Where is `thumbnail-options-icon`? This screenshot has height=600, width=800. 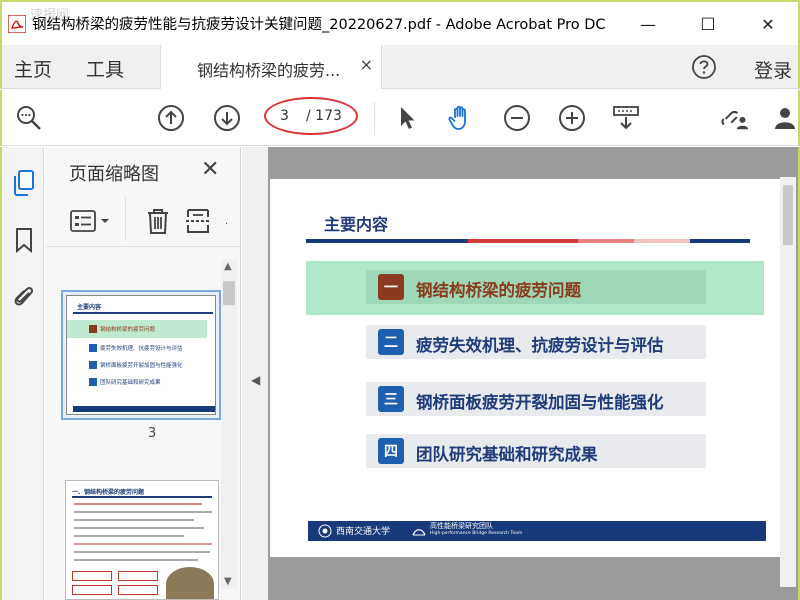
thumbnail-options-icon is located at coordinates (91, 224).